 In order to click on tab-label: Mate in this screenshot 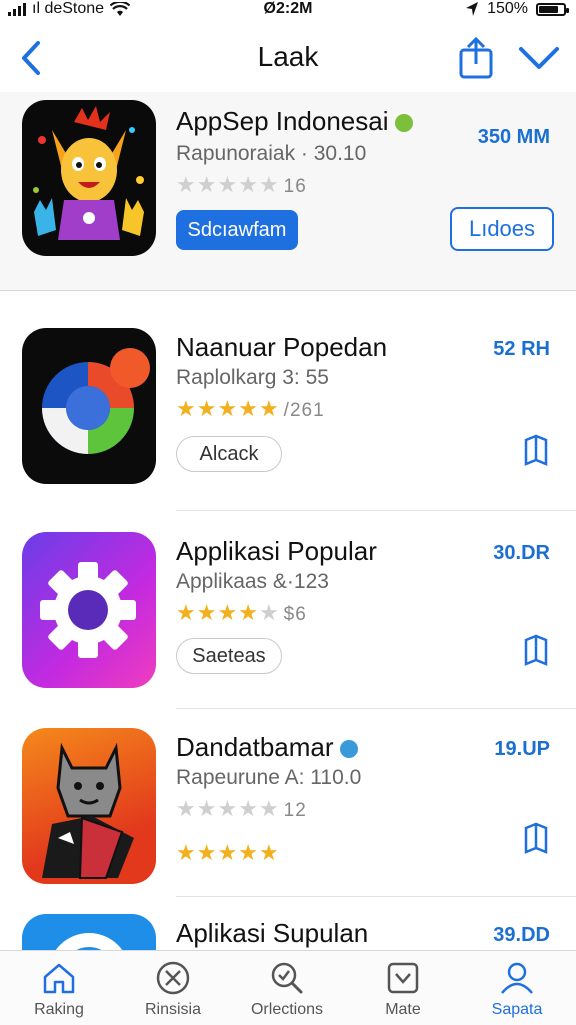, I will do `click(403, 1009)`.